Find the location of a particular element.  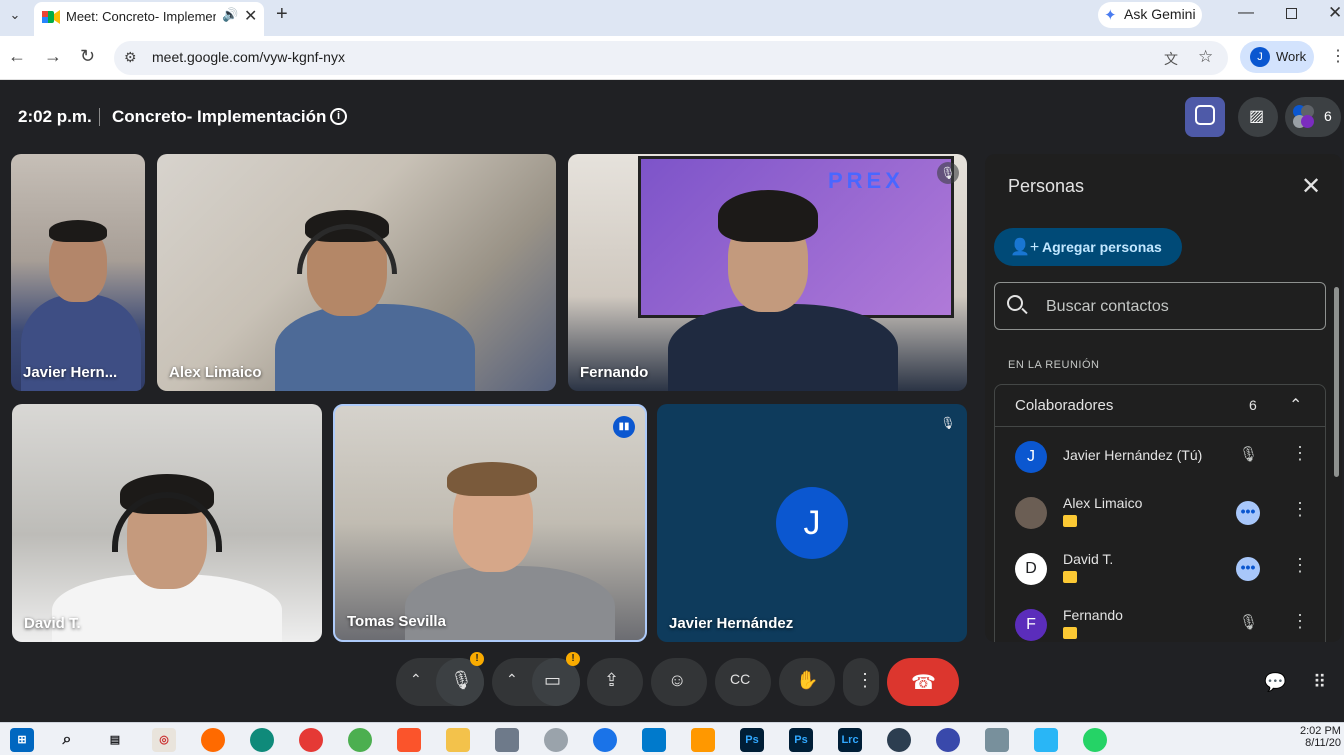

participant-count: 6 is located at coordinates (1328, 116).